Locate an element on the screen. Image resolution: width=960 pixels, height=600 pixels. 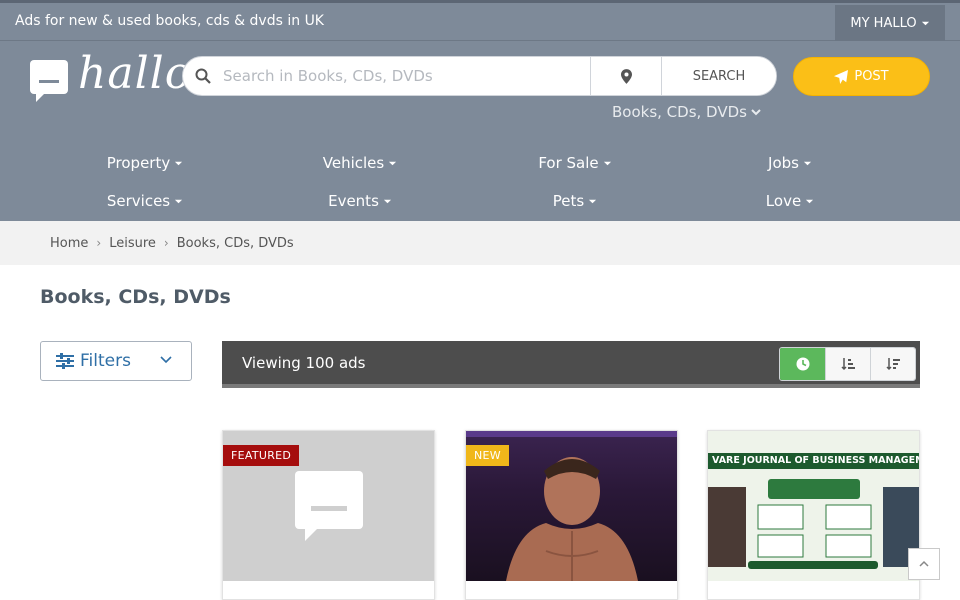
nav-item-pets: Pets is located at coordinates (575, 201).